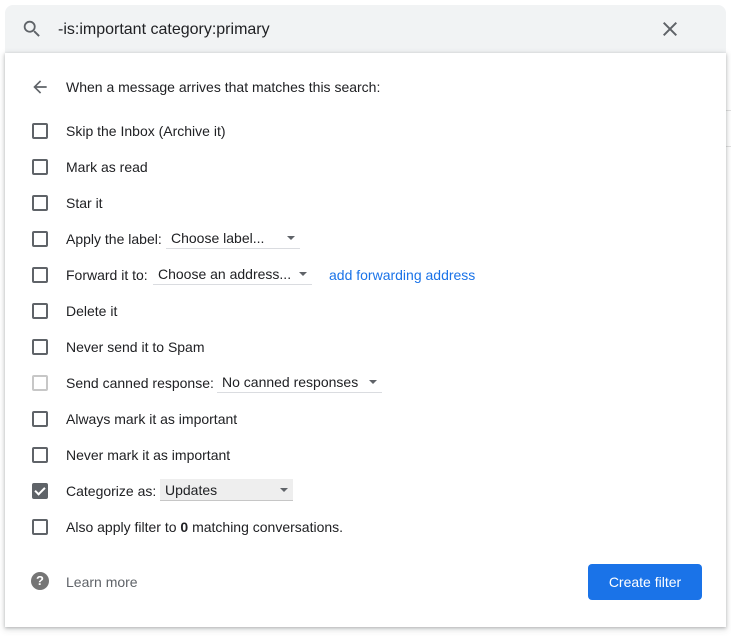 This screenshot has width=731, height=636. I want to click on option-always-important: Always mark it as important, so click(365, 419).